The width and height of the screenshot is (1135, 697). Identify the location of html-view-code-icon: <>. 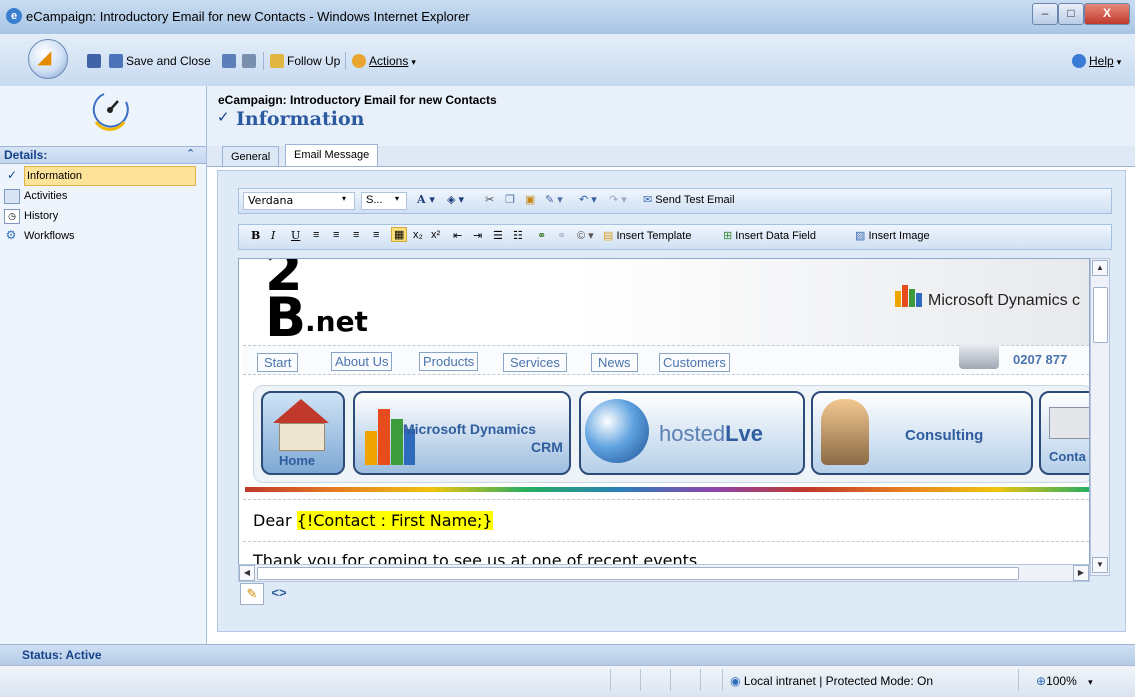
(279, 593).